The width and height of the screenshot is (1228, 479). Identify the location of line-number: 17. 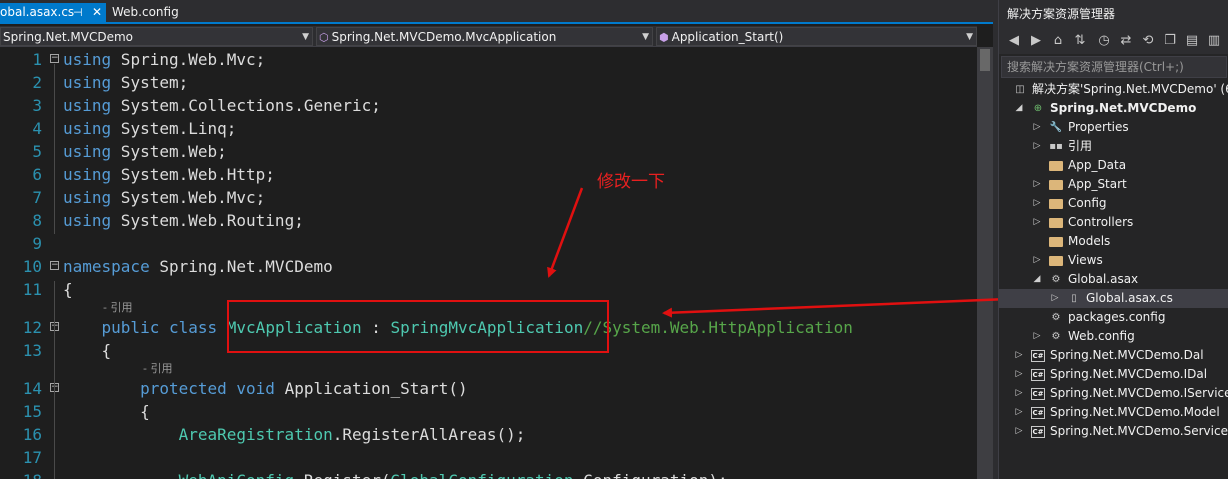
(32, 457).